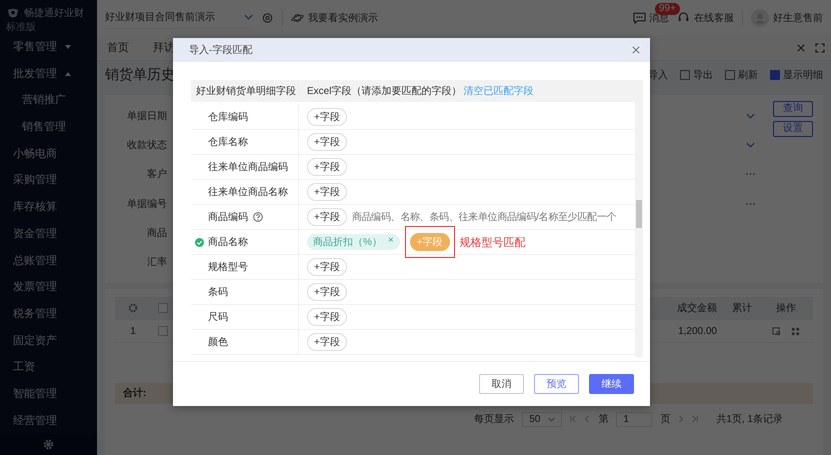 This screenshot has height=455, width=831. Describe the element at coordinates (133, 331) in the screenshot. I see `row-number: 1` at that location.